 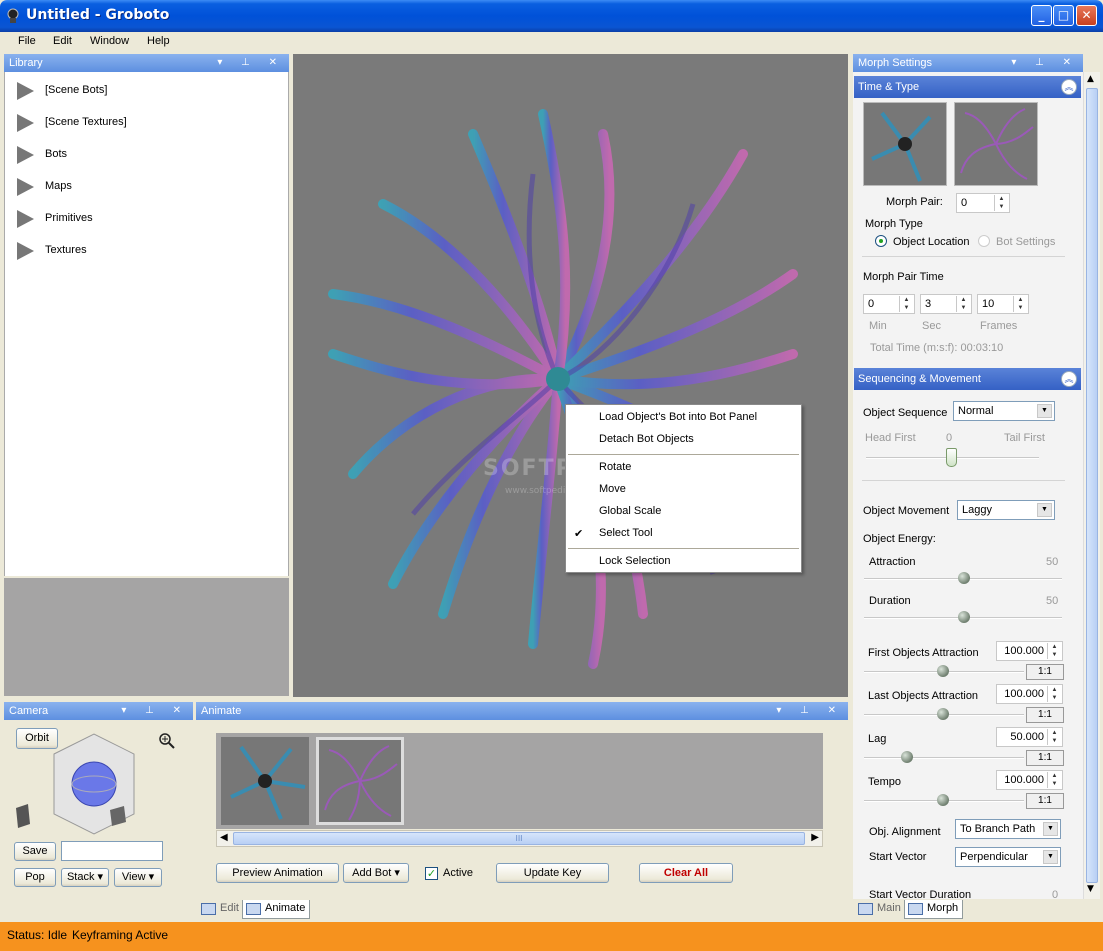 I want to click on menu-item-detach-bot: Detach Bot Objects, so click(x=646, y=439).